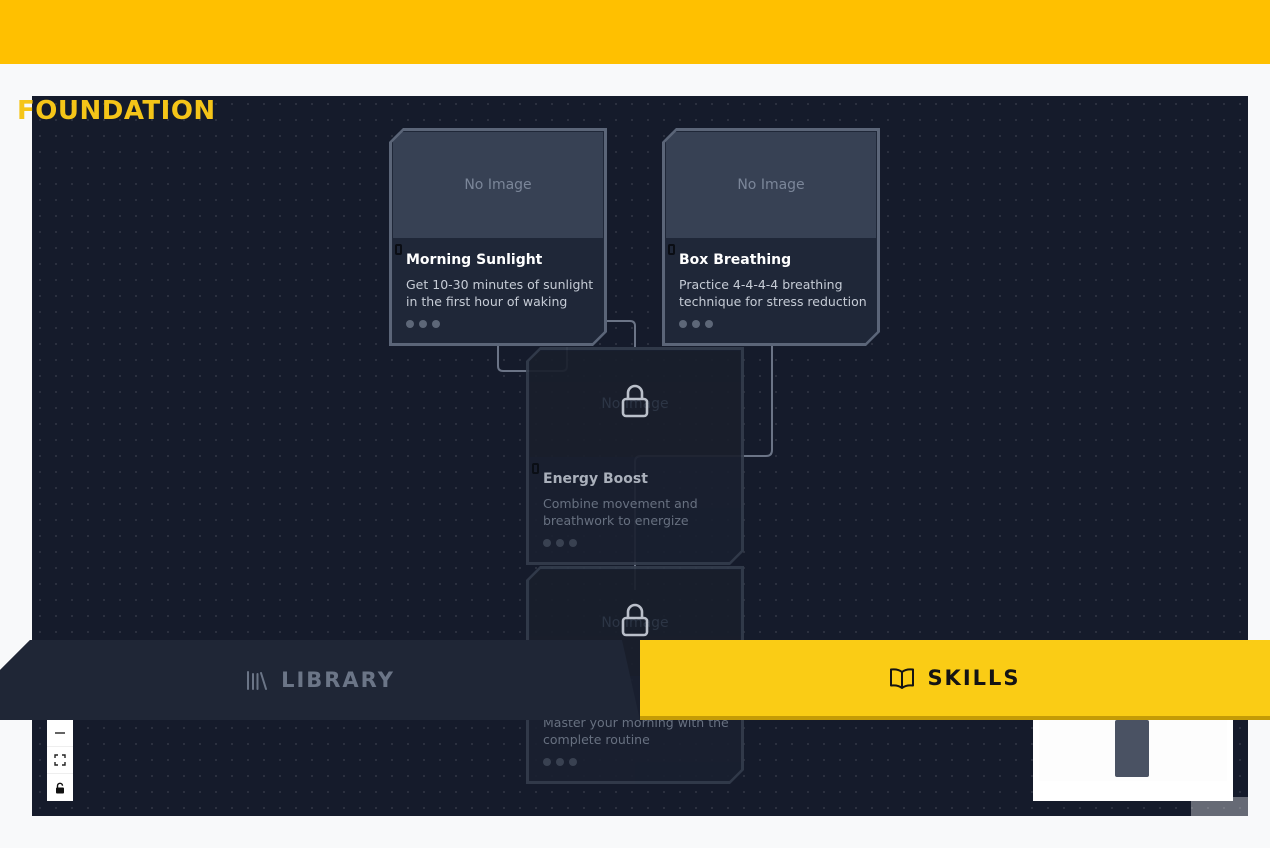 The width and height of the screenshot is (1270, 848). What do you see at coordinates (1132, 748) in the screenshot?
I see `minimap-node` at bounding box center [1132, 748].